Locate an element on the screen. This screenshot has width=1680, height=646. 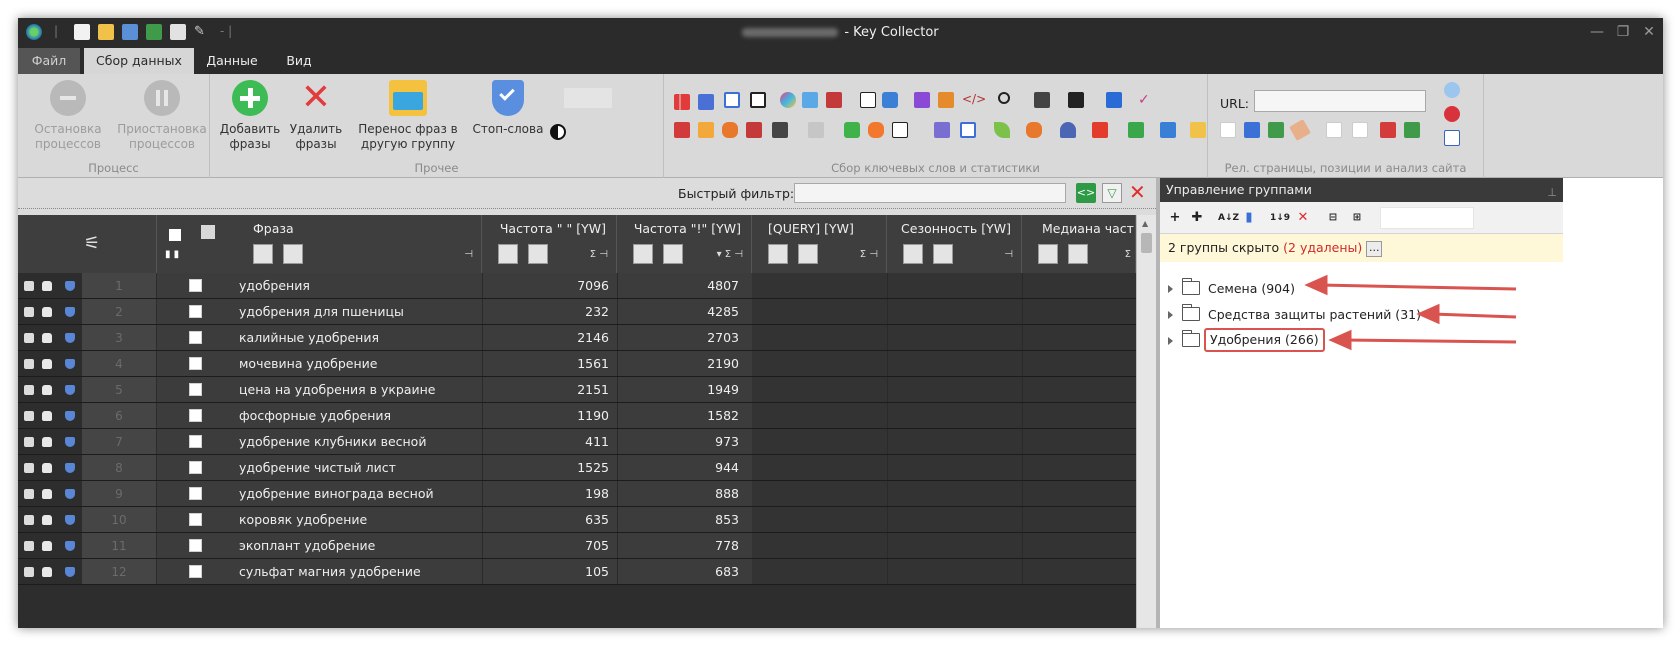
yandex-red-icon is located at coordinates (1388, 130).